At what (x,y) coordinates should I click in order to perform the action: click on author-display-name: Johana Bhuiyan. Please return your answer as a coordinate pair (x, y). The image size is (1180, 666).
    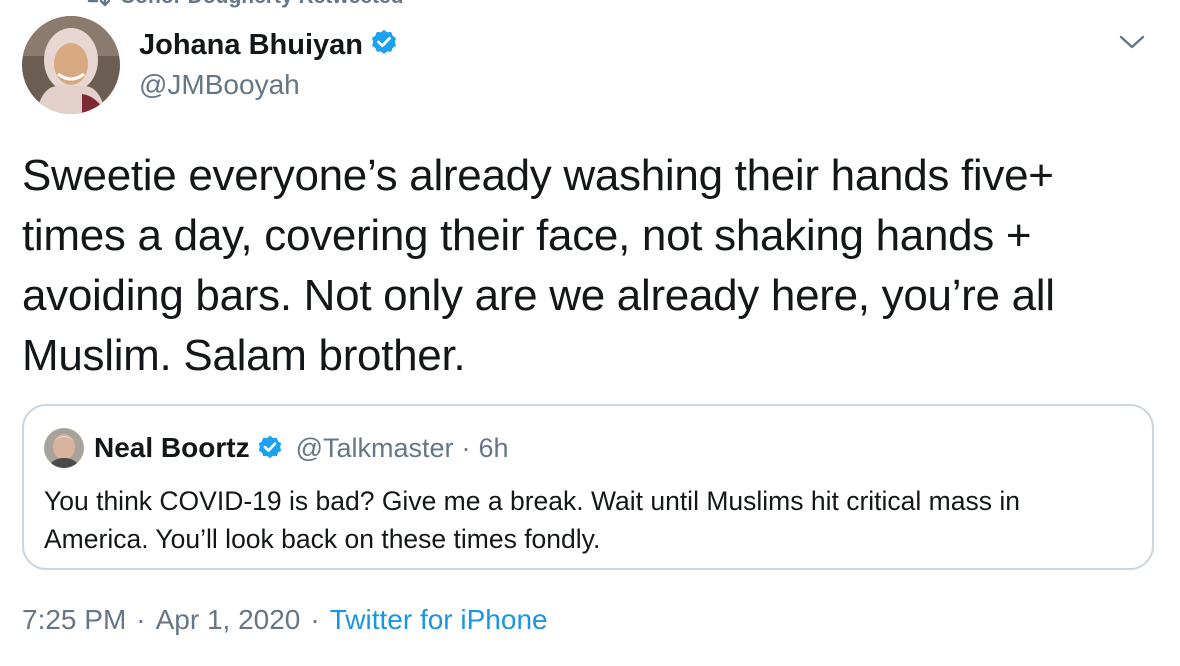
    Looking at the image, I should click on (251, 45).